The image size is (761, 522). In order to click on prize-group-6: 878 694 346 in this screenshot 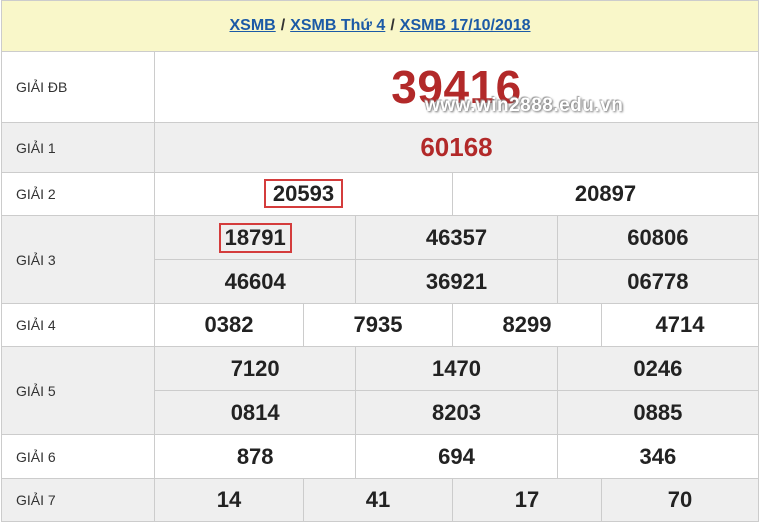, I will do `click(456, 456)`.